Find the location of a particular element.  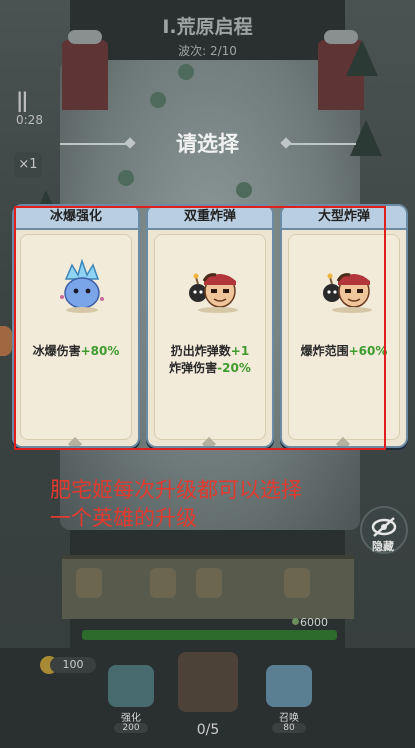

hero-slot is located at coordinates (208, 682).